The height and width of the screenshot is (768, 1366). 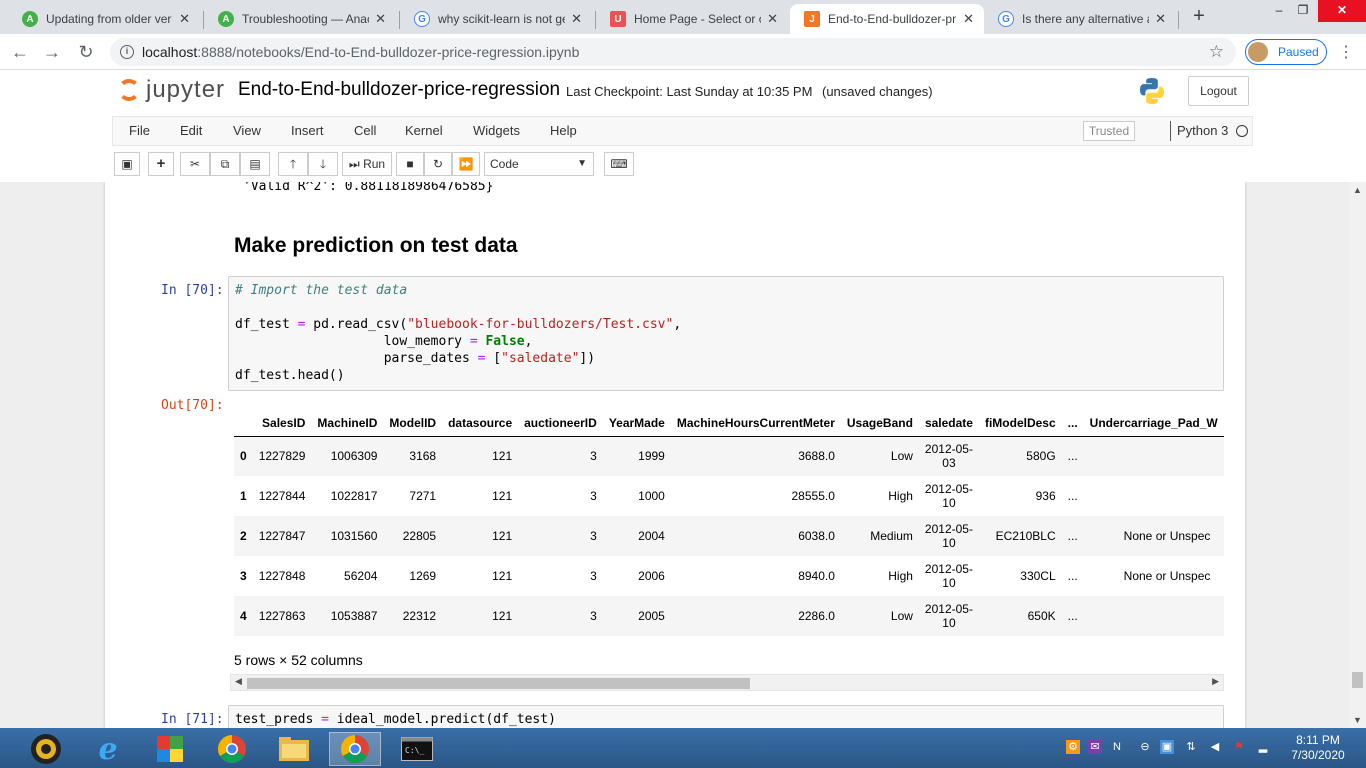 I want to click on menu-cell: Cell, so click(x=365, y=130).